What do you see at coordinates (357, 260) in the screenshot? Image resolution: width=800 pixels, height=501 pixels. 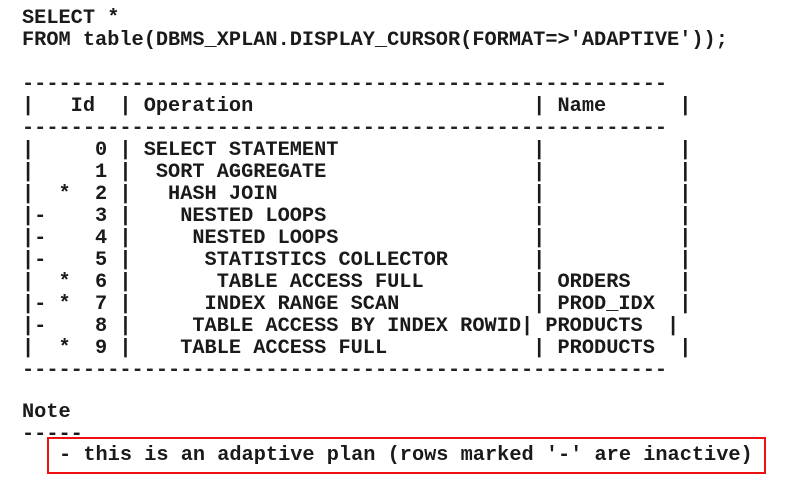 I see `table-row: |- 5 | STATISTICS COLLECTOR | |` at bounding box center [357, 260].